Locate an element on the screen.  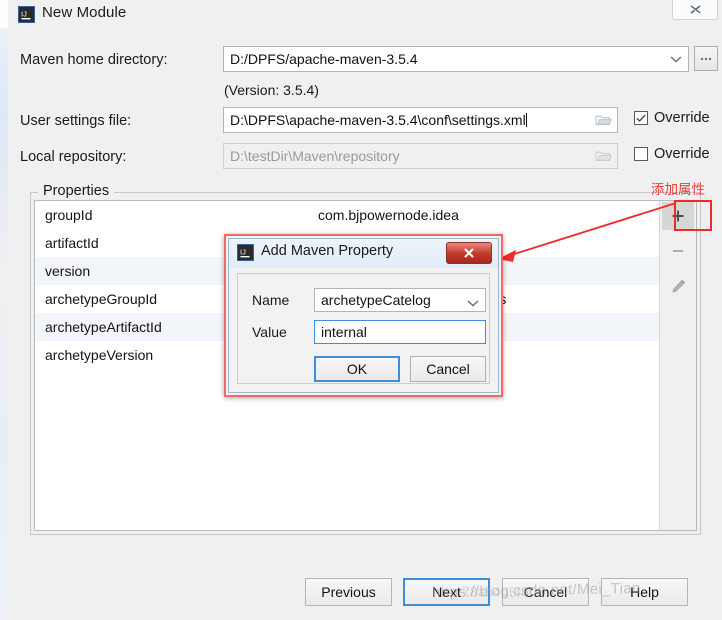
cancel-button: Cancel is located at coordinates (545, 592).